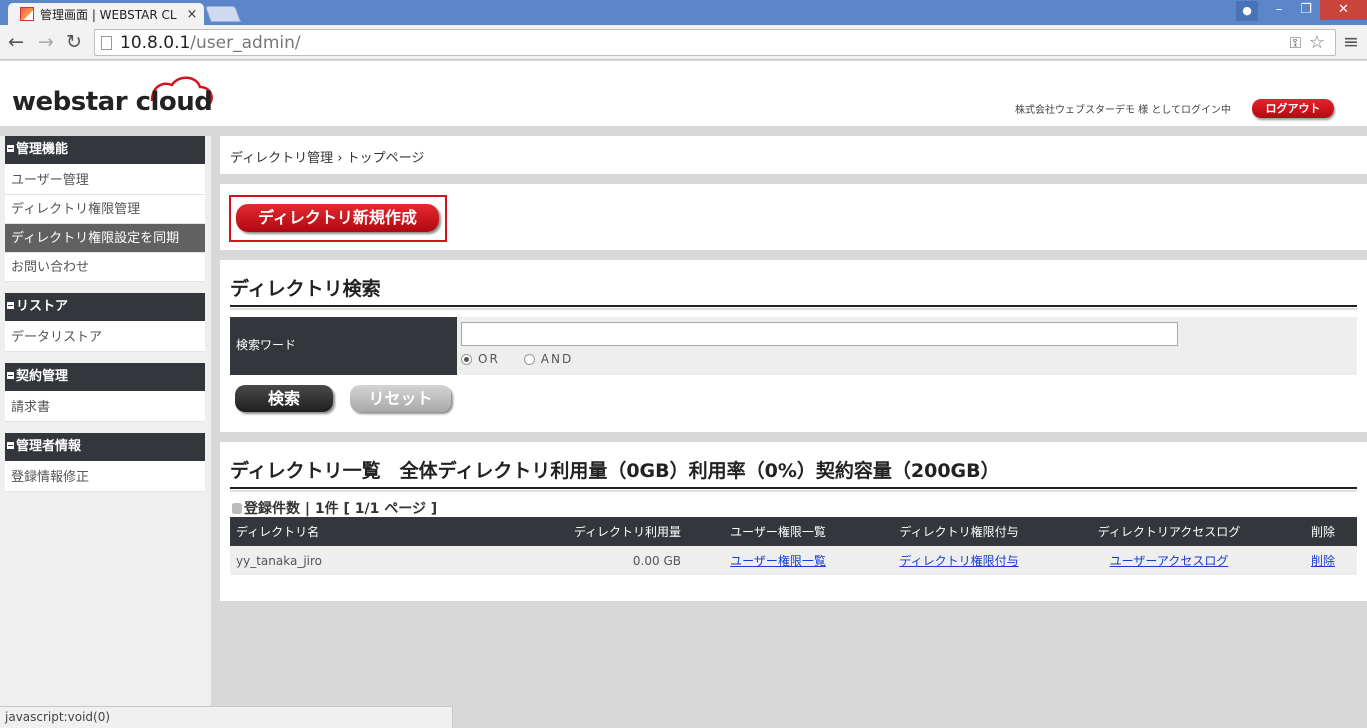 The image size is (1367, 728). What do you see at coordinates (105, 308) in the screenshot?
I see `sidebar-heading: リストア` at bounding box center [105, 308].